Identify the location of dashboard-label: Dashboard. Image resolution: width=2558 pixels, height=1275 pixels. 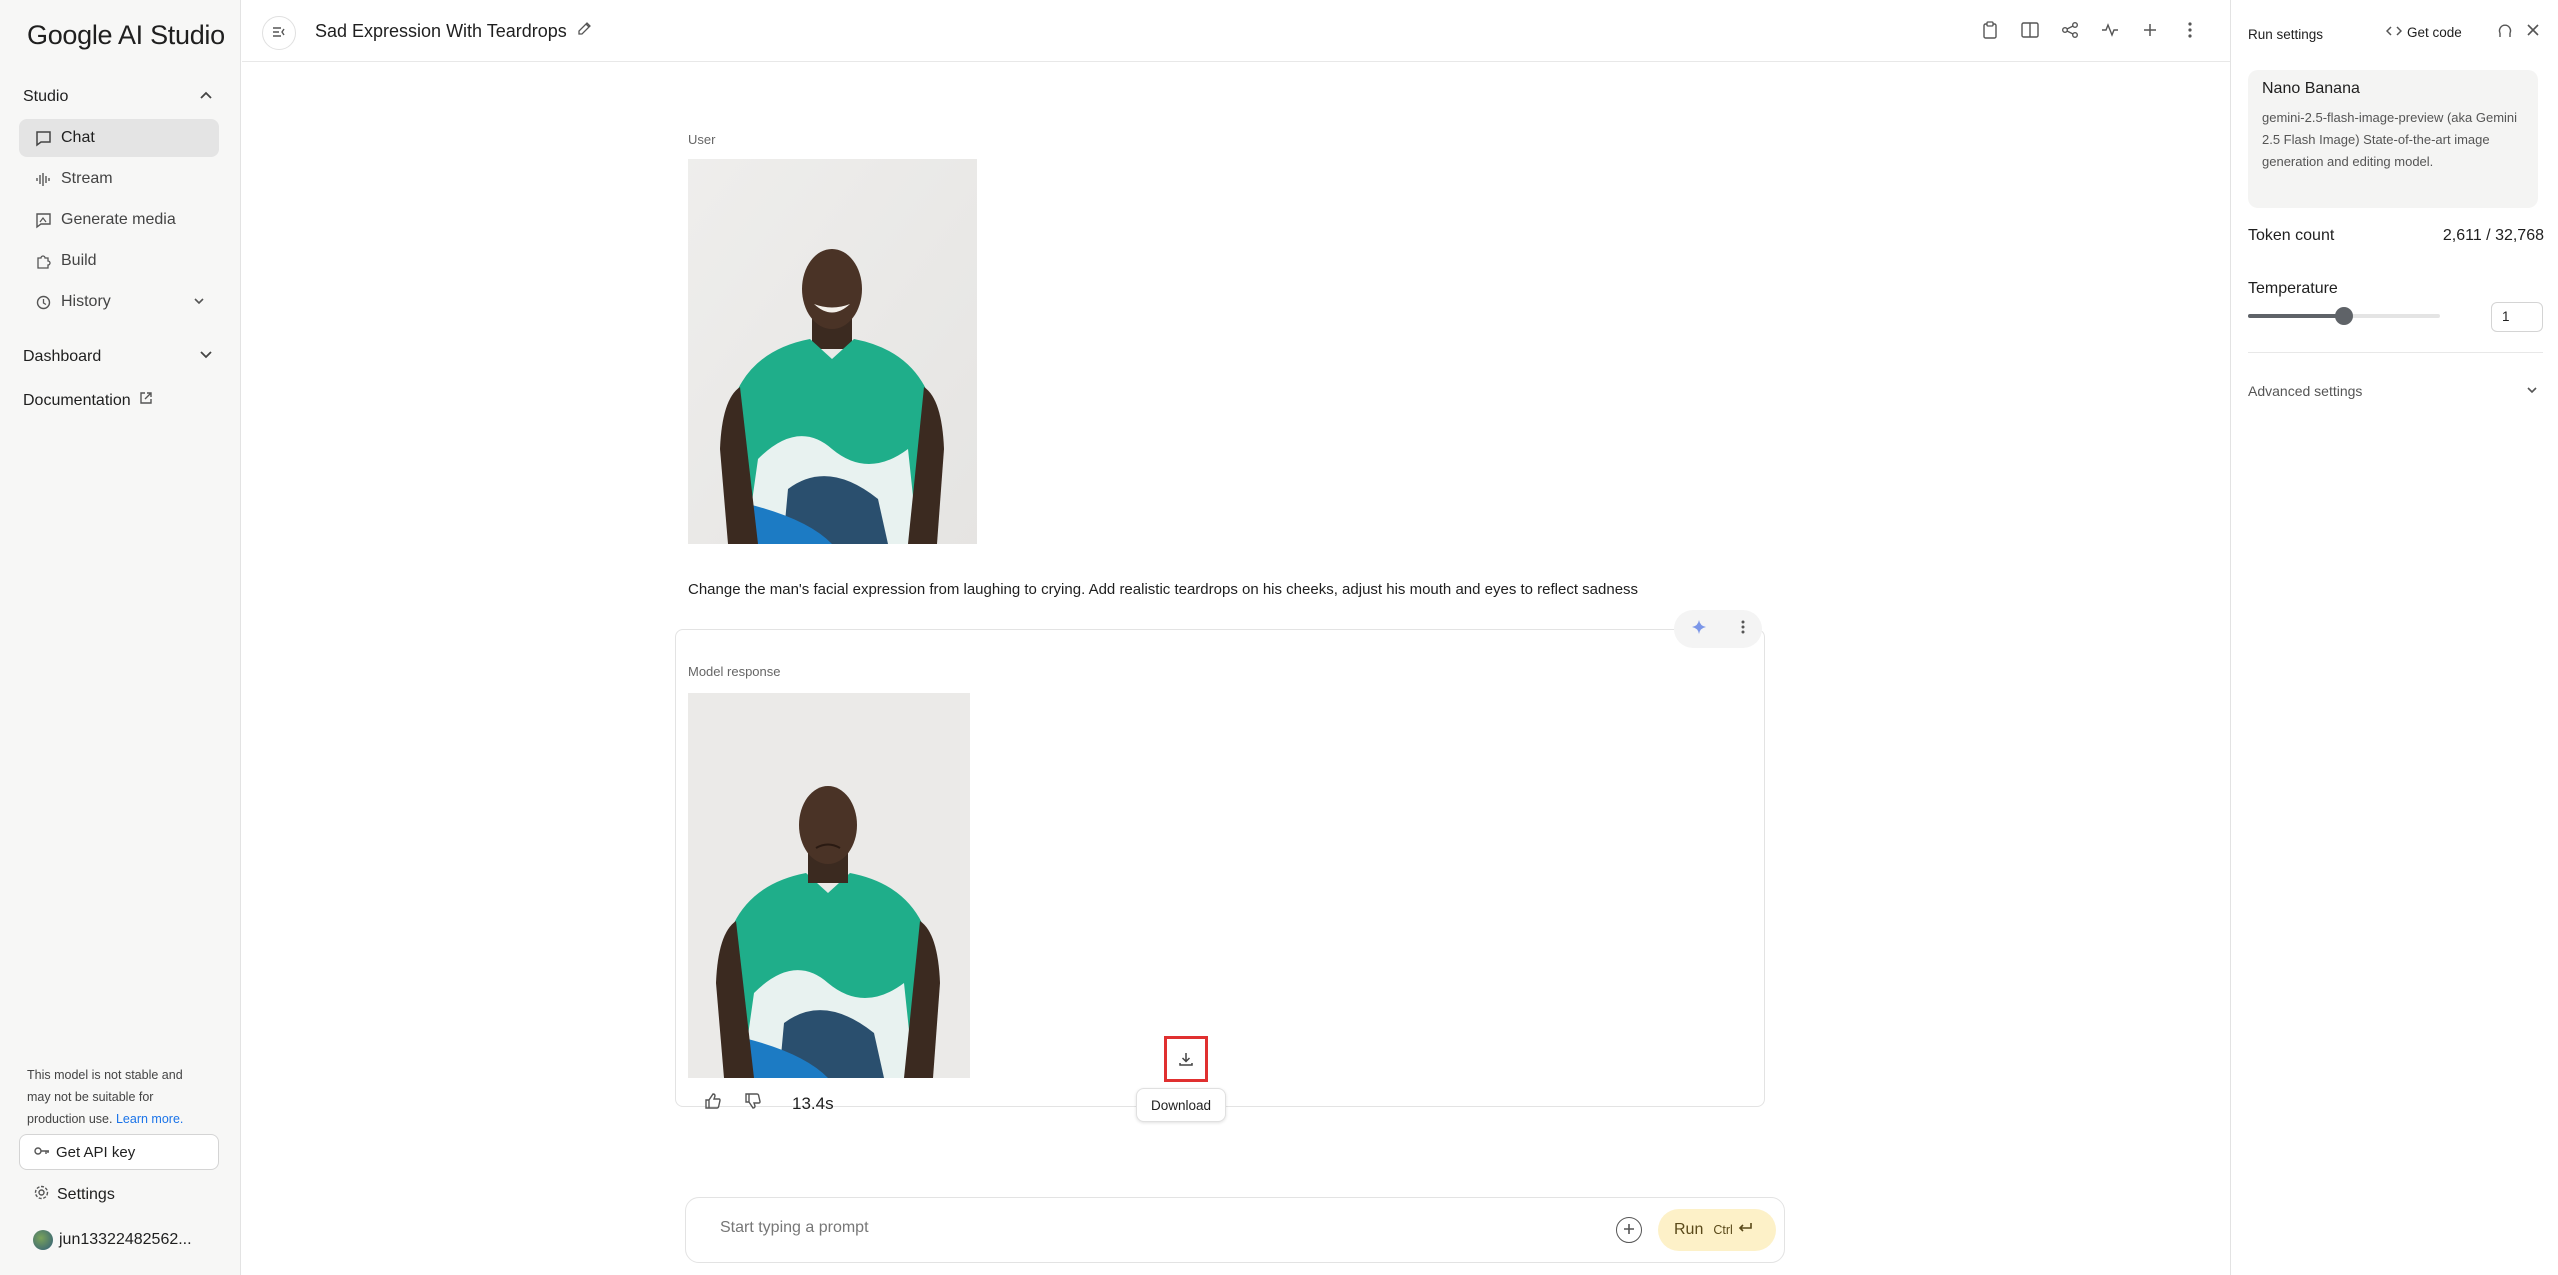
(62, 356).